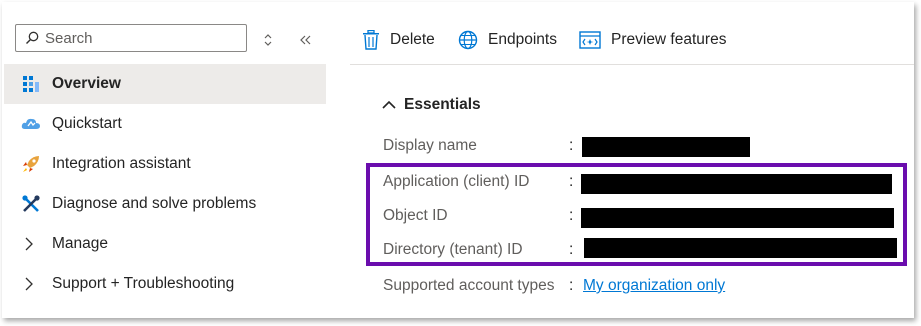 The height and width of the screenshot is (326, 921). I want to click on display-name-value-redacted, so click(666, 147).